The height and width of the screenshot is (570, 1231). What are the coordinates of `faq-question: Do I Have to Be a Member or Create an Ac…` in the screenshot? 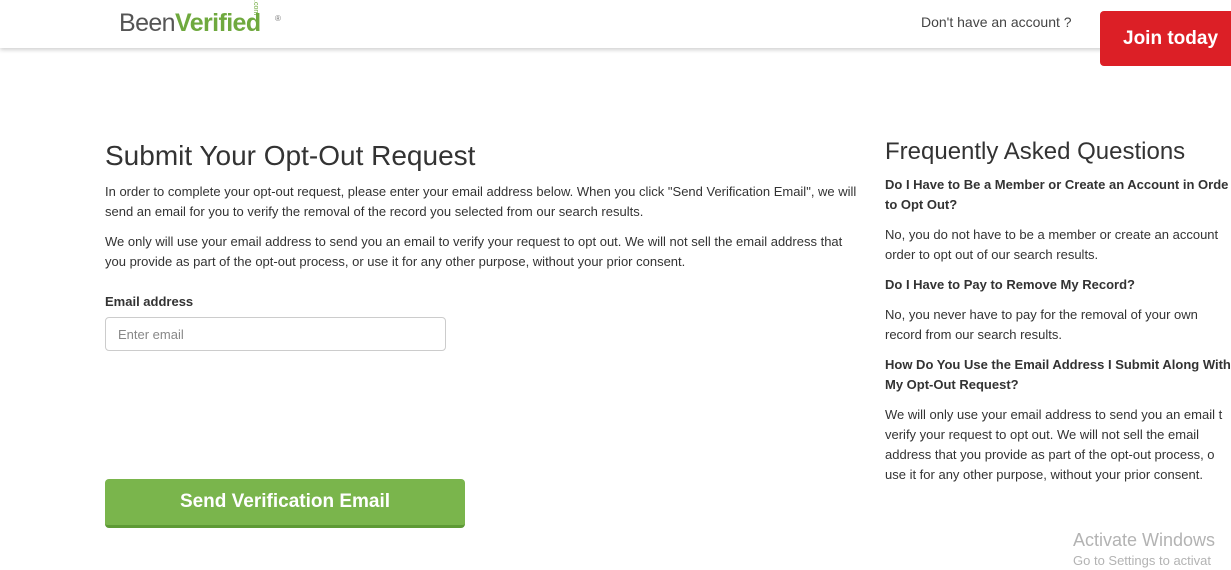 It's located at (1058, 195).